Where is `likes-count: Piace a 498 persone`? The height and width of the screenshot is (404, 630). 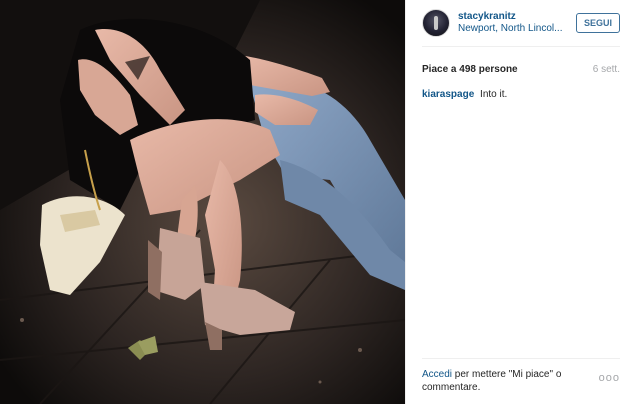 likes-count: Piace a 498 persone is located at coordinates (470, 69).